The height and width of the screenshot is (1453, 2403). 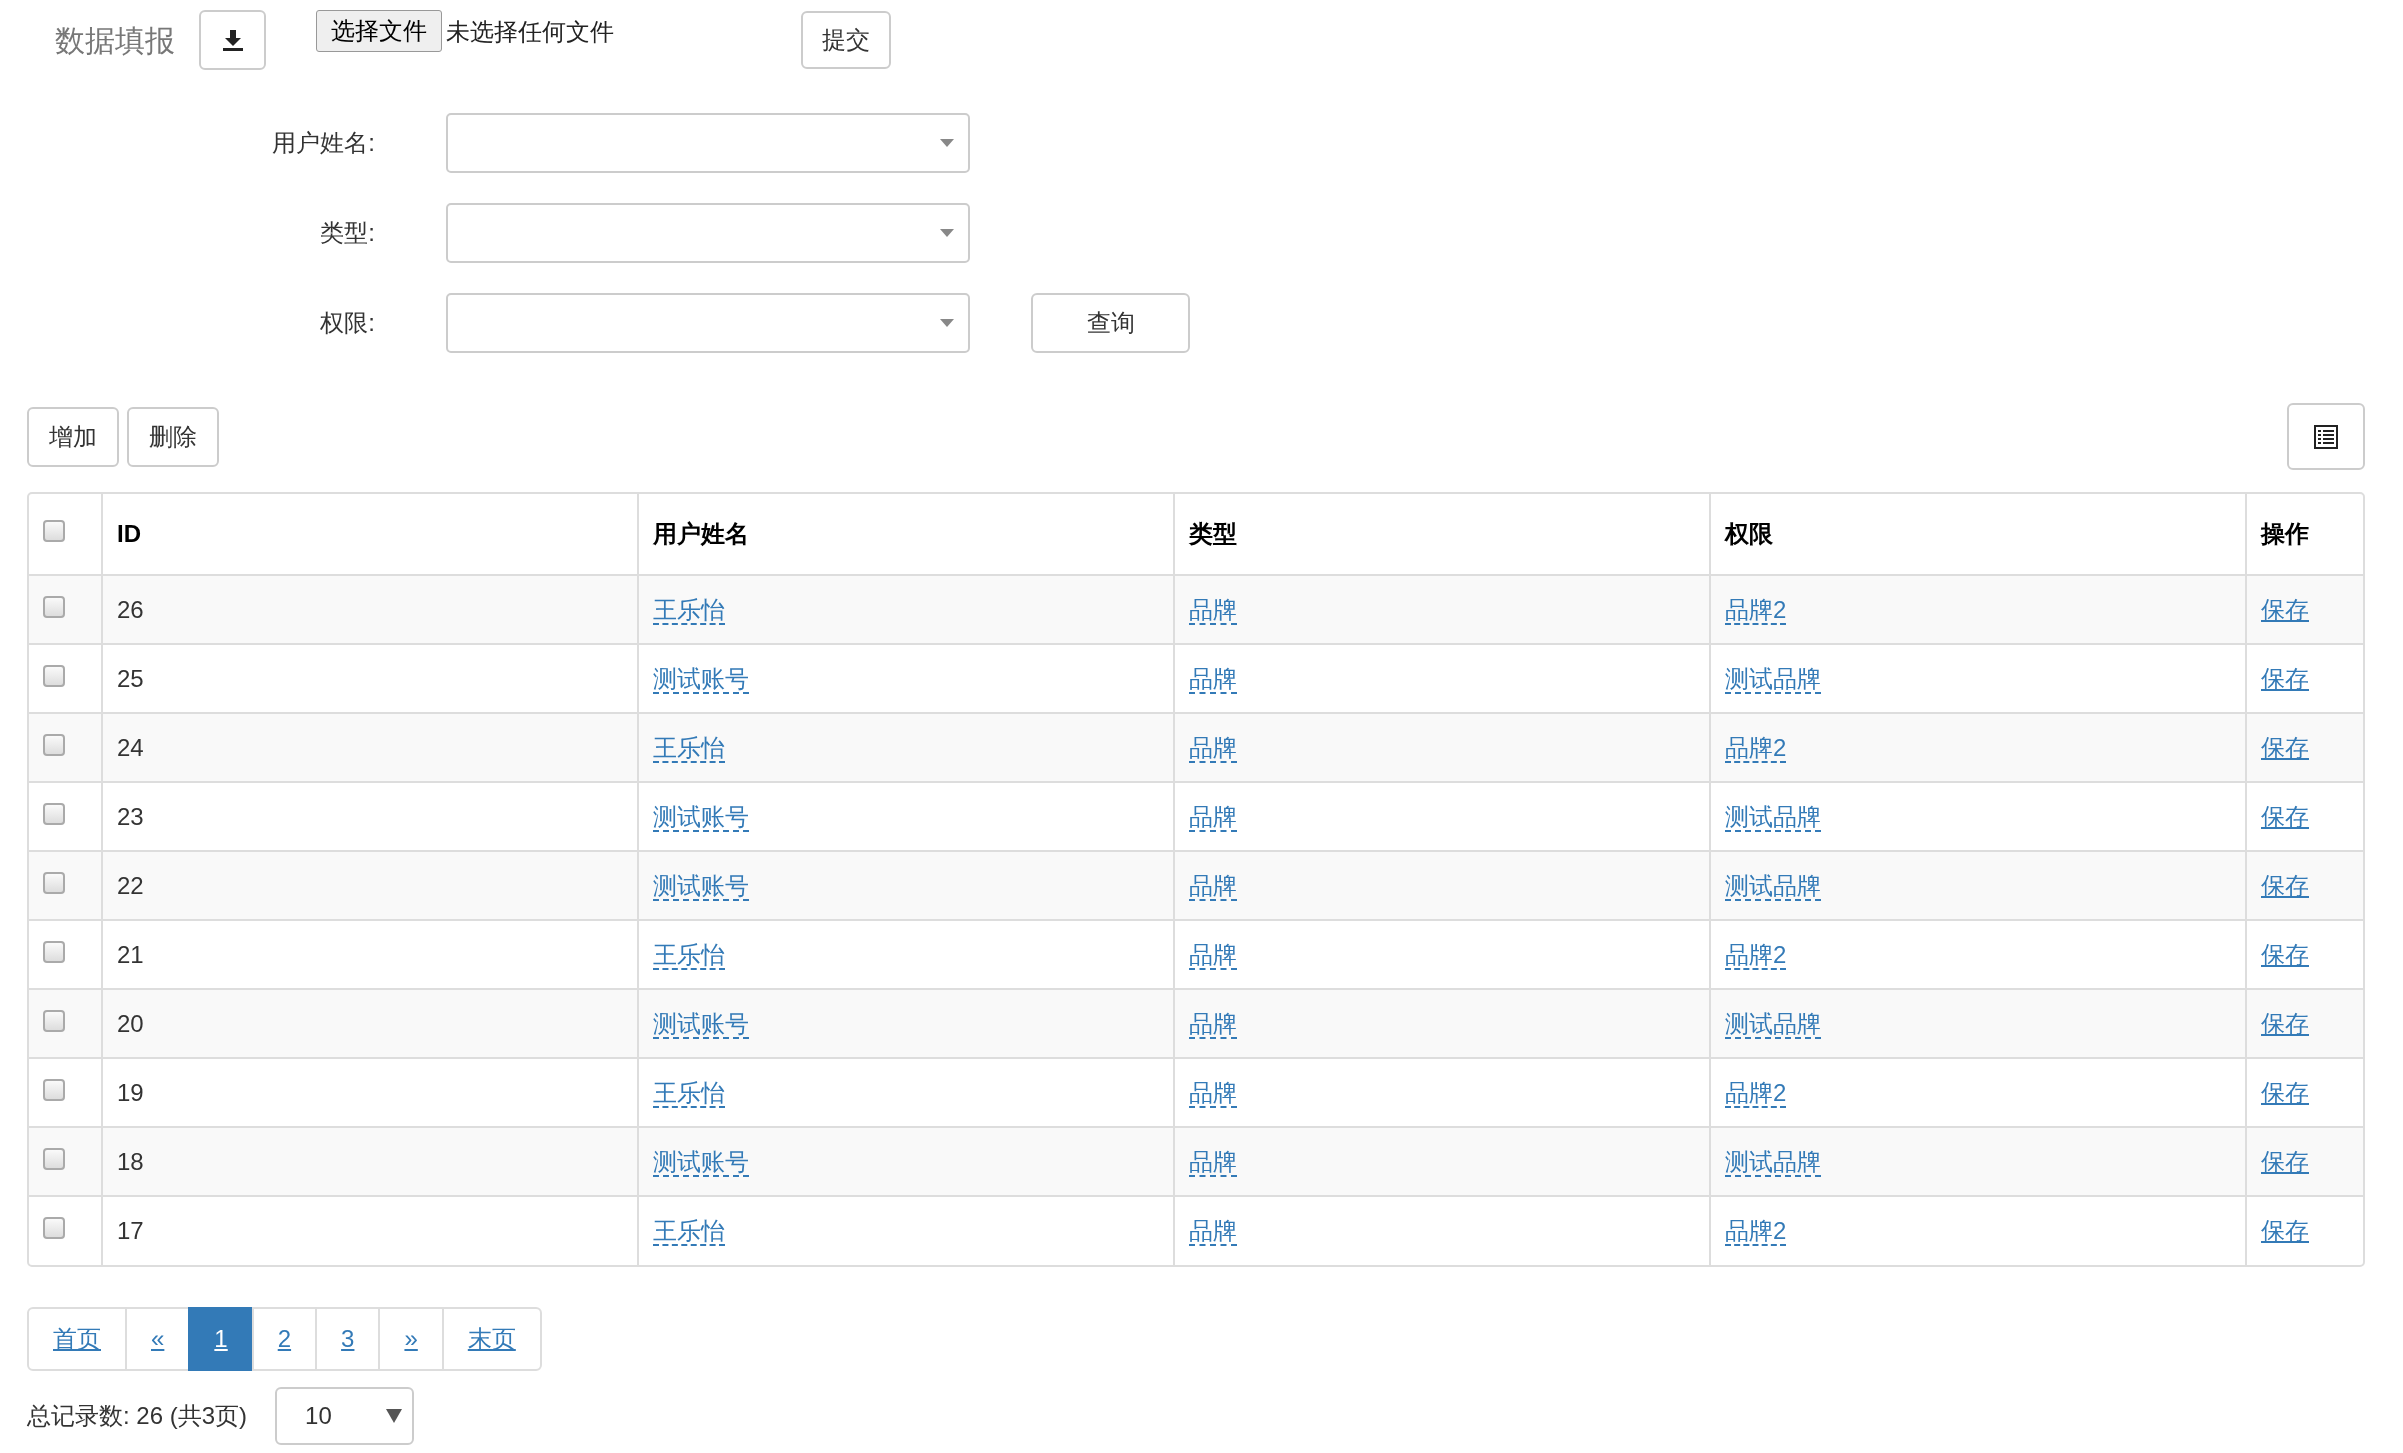 I want to click on download-icon, so click(x=232, y=40).